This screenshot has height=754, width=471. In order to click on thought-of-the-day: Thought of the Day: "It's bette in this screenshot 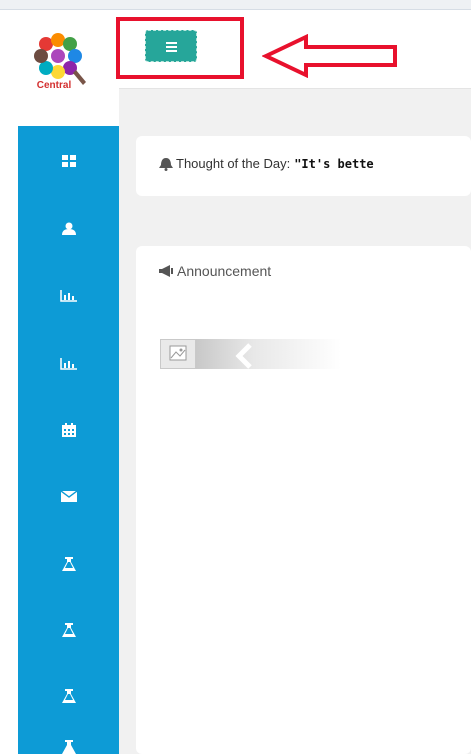, I will do `click(266, 163)`.